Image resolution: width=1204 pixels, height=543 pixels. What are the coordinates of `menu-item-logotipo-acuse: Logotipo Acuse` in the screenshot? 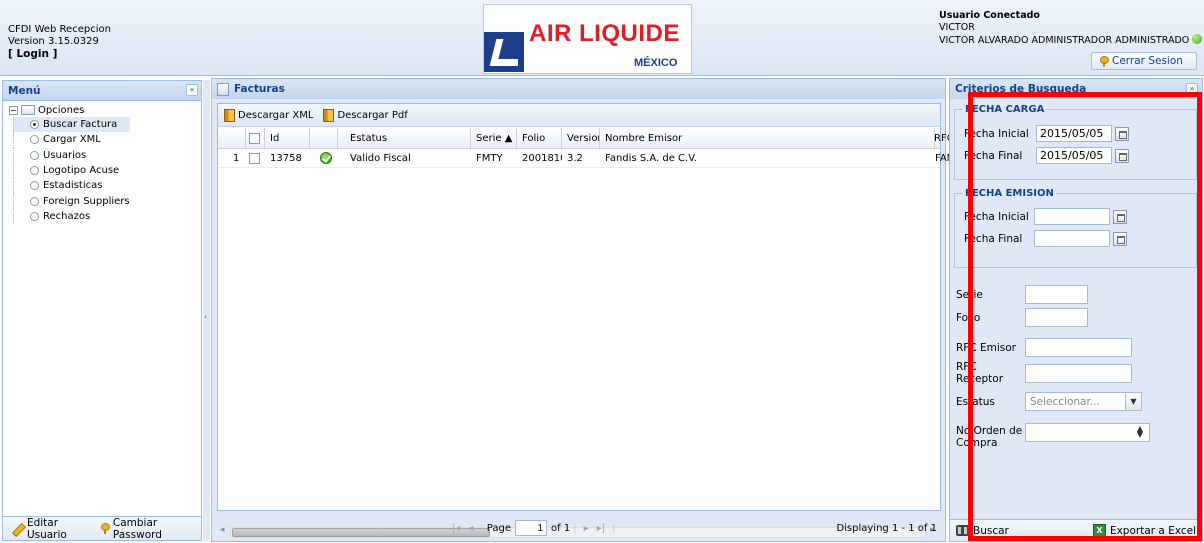 It's located at (71, 170).